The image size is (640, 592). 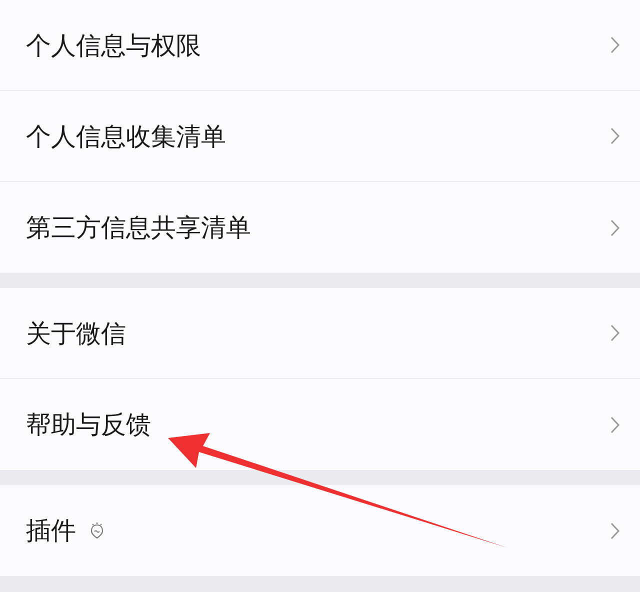 I want to click on row-label: 帮助与反馈, so click(x=88, y=425).